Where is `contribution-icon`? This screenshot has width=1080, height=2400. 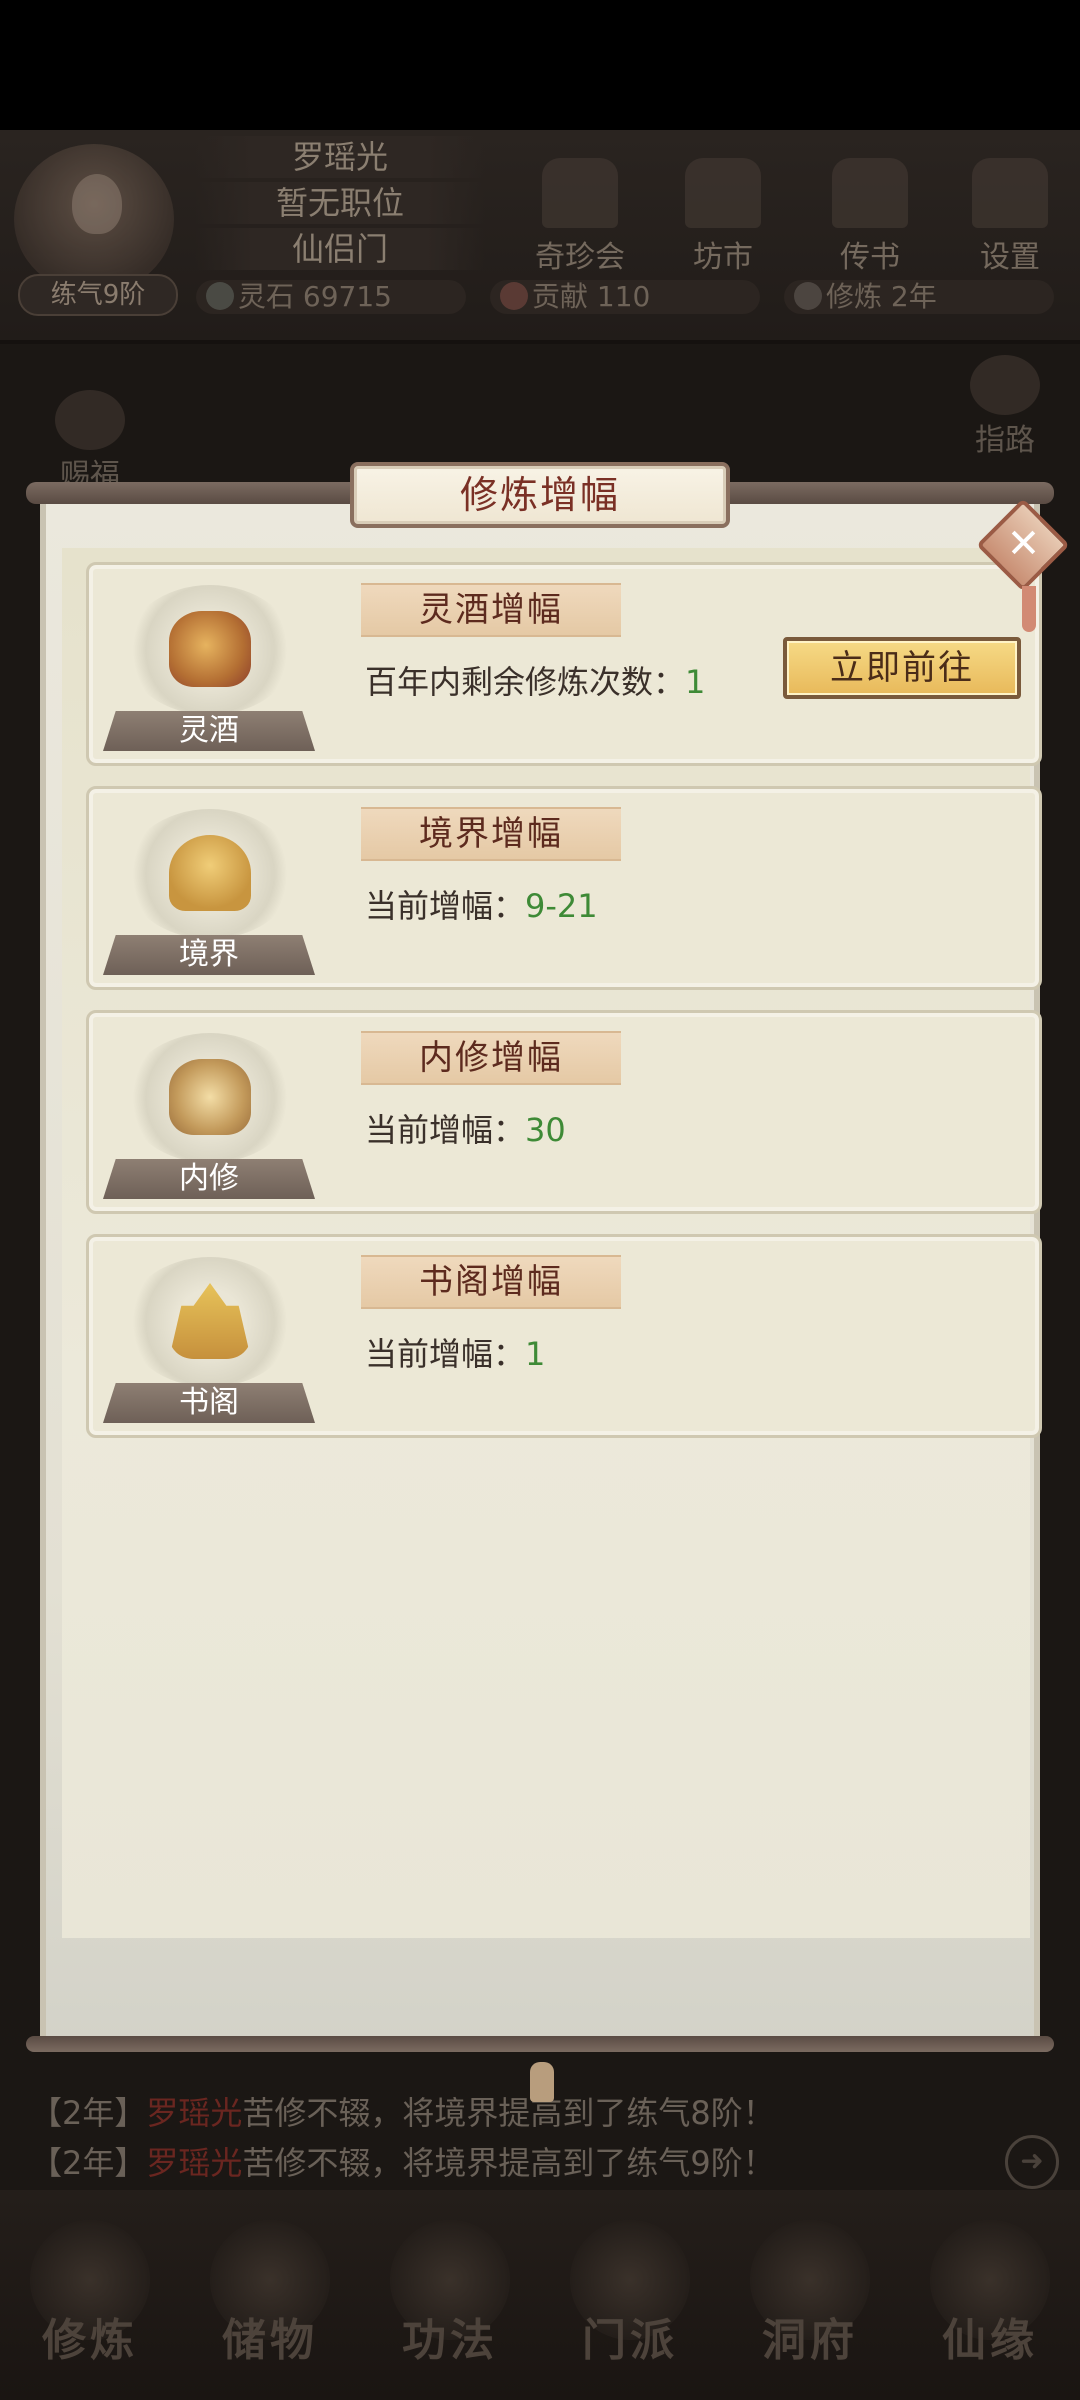
contribution-icon is located at coordinates (514, 296).